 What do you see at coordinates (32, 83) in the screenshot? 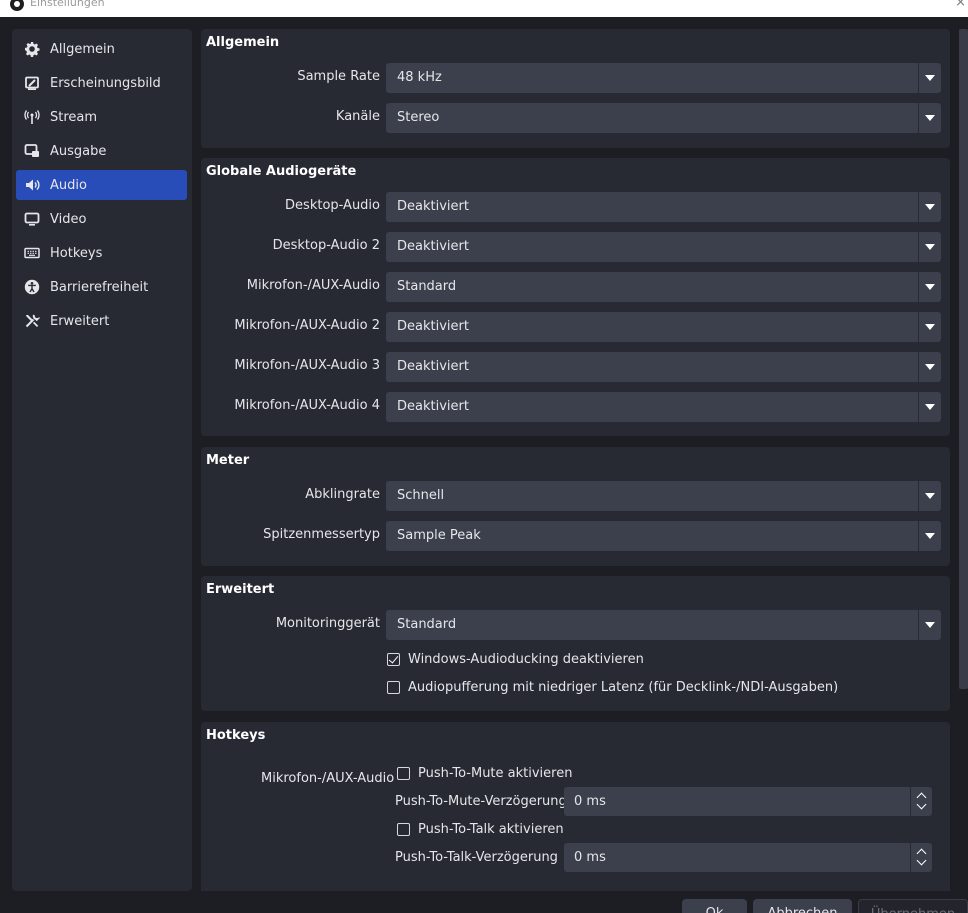
I see `appearance-icon` at bounding box center [32, 83].